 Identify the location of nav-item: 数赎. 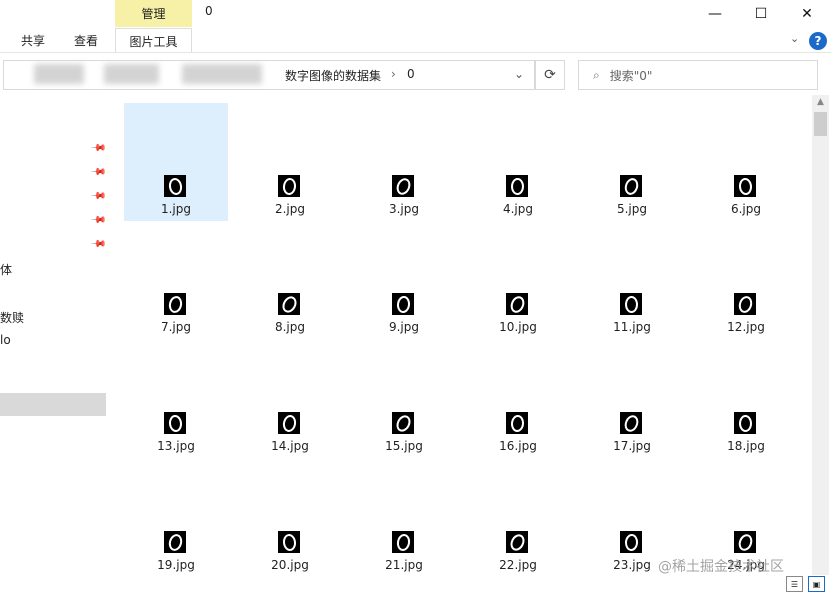
(12, 317).